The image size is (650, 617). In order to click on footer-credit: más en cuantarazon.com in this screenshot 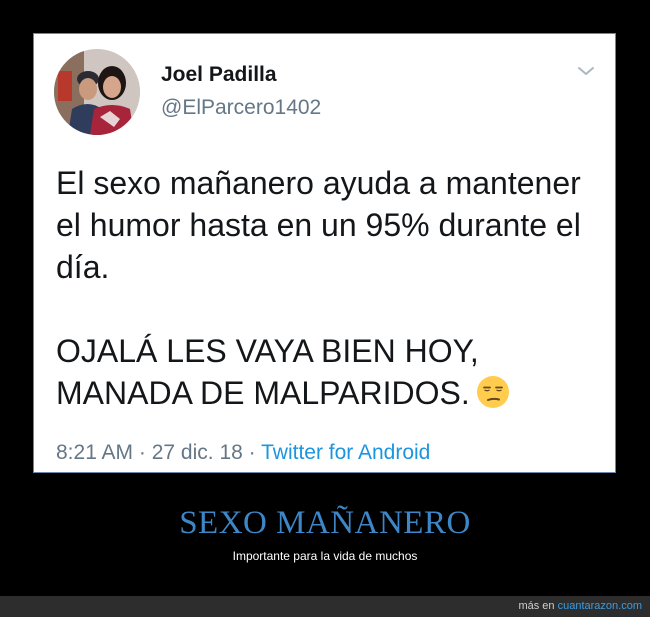, I will do `click(580, 606)`.